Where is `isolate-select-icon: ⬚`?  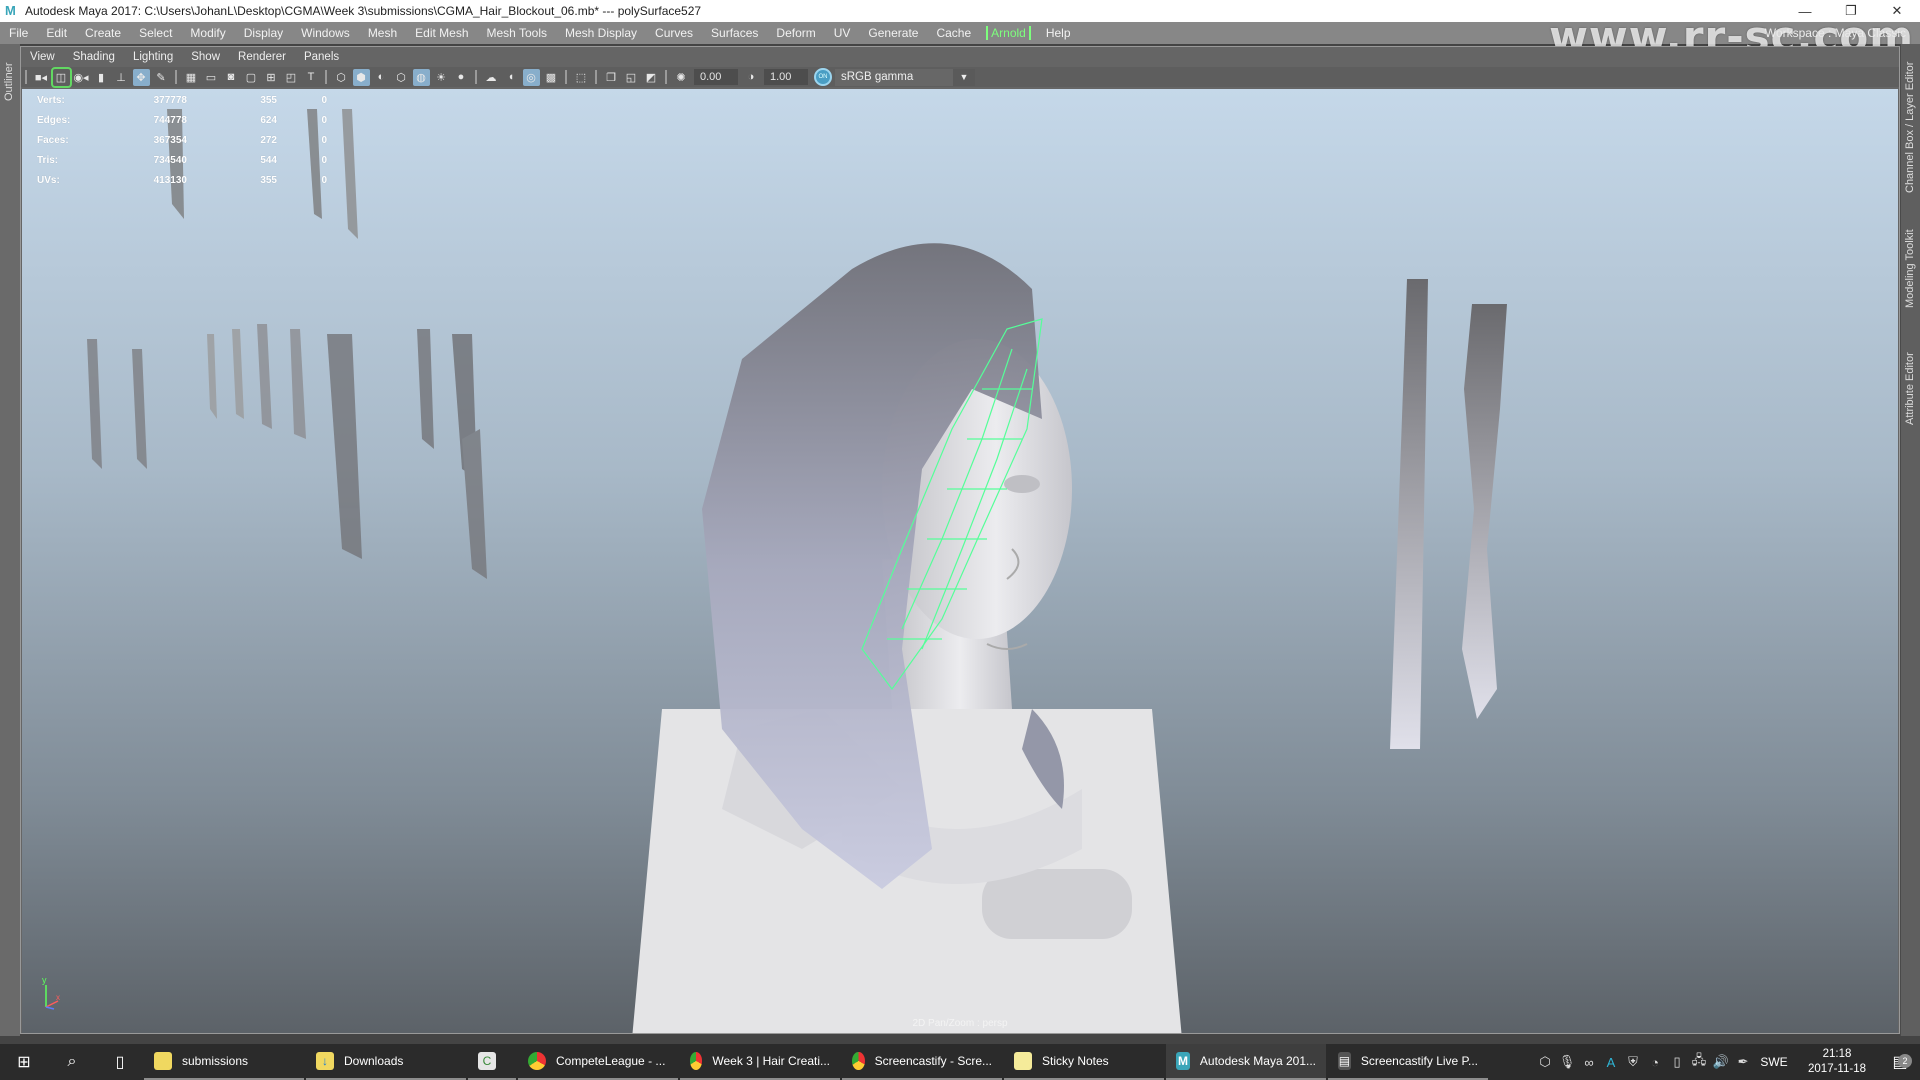 isolate-select-icon: ⬚ is located at coordinates (581, 77).